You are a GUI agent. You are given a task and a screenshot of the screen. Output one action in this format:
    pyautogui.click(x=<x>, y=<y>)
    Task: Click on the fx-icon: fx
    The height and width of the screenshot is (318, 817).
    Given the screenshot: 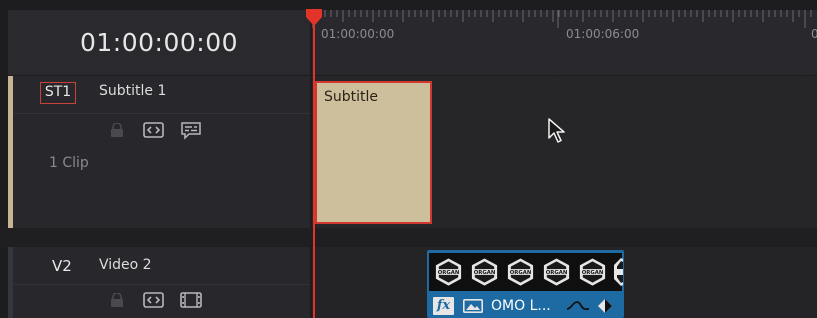 What is the action you would take?
    pyautogui.click(x=443, y=306)
    